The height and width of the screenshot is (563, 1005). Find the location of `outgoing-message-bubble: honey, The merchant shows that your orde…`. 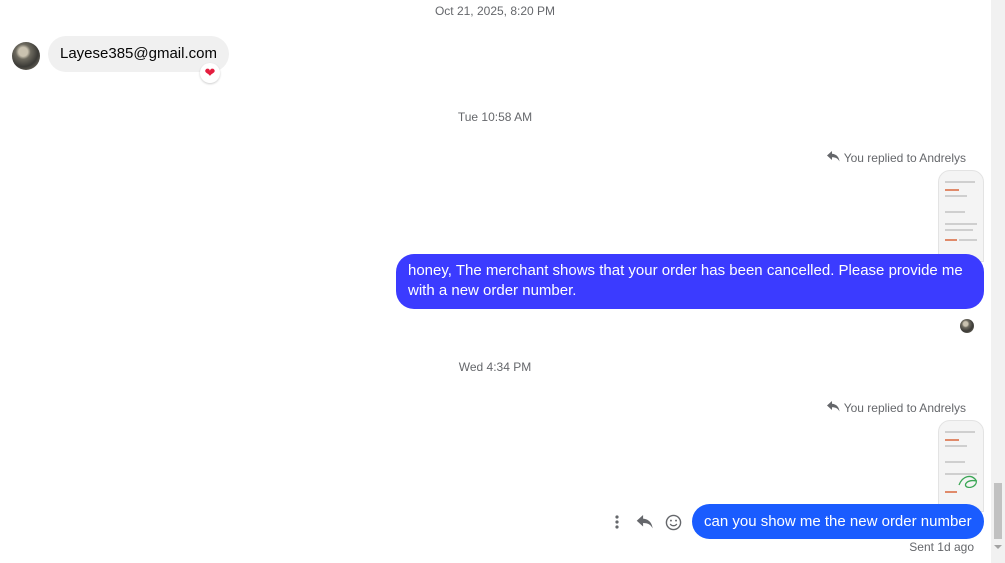

outgoing-message-bubble: honey, The merchant shows that your orde… is located at coordinates (690, 281).